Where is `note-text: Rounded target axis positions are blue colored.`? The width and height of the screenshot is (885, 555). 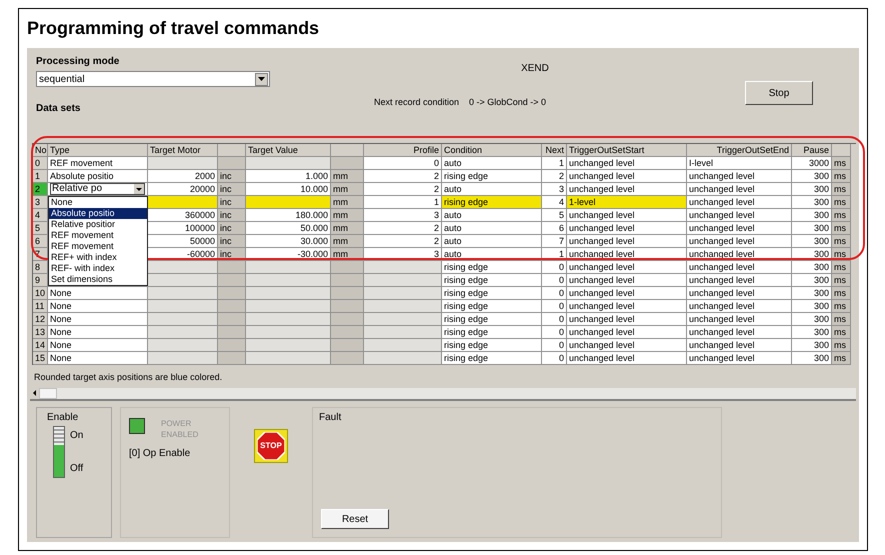 note-text: Rounded target axis positions are blue colored. is located at coordinates (129, 377).